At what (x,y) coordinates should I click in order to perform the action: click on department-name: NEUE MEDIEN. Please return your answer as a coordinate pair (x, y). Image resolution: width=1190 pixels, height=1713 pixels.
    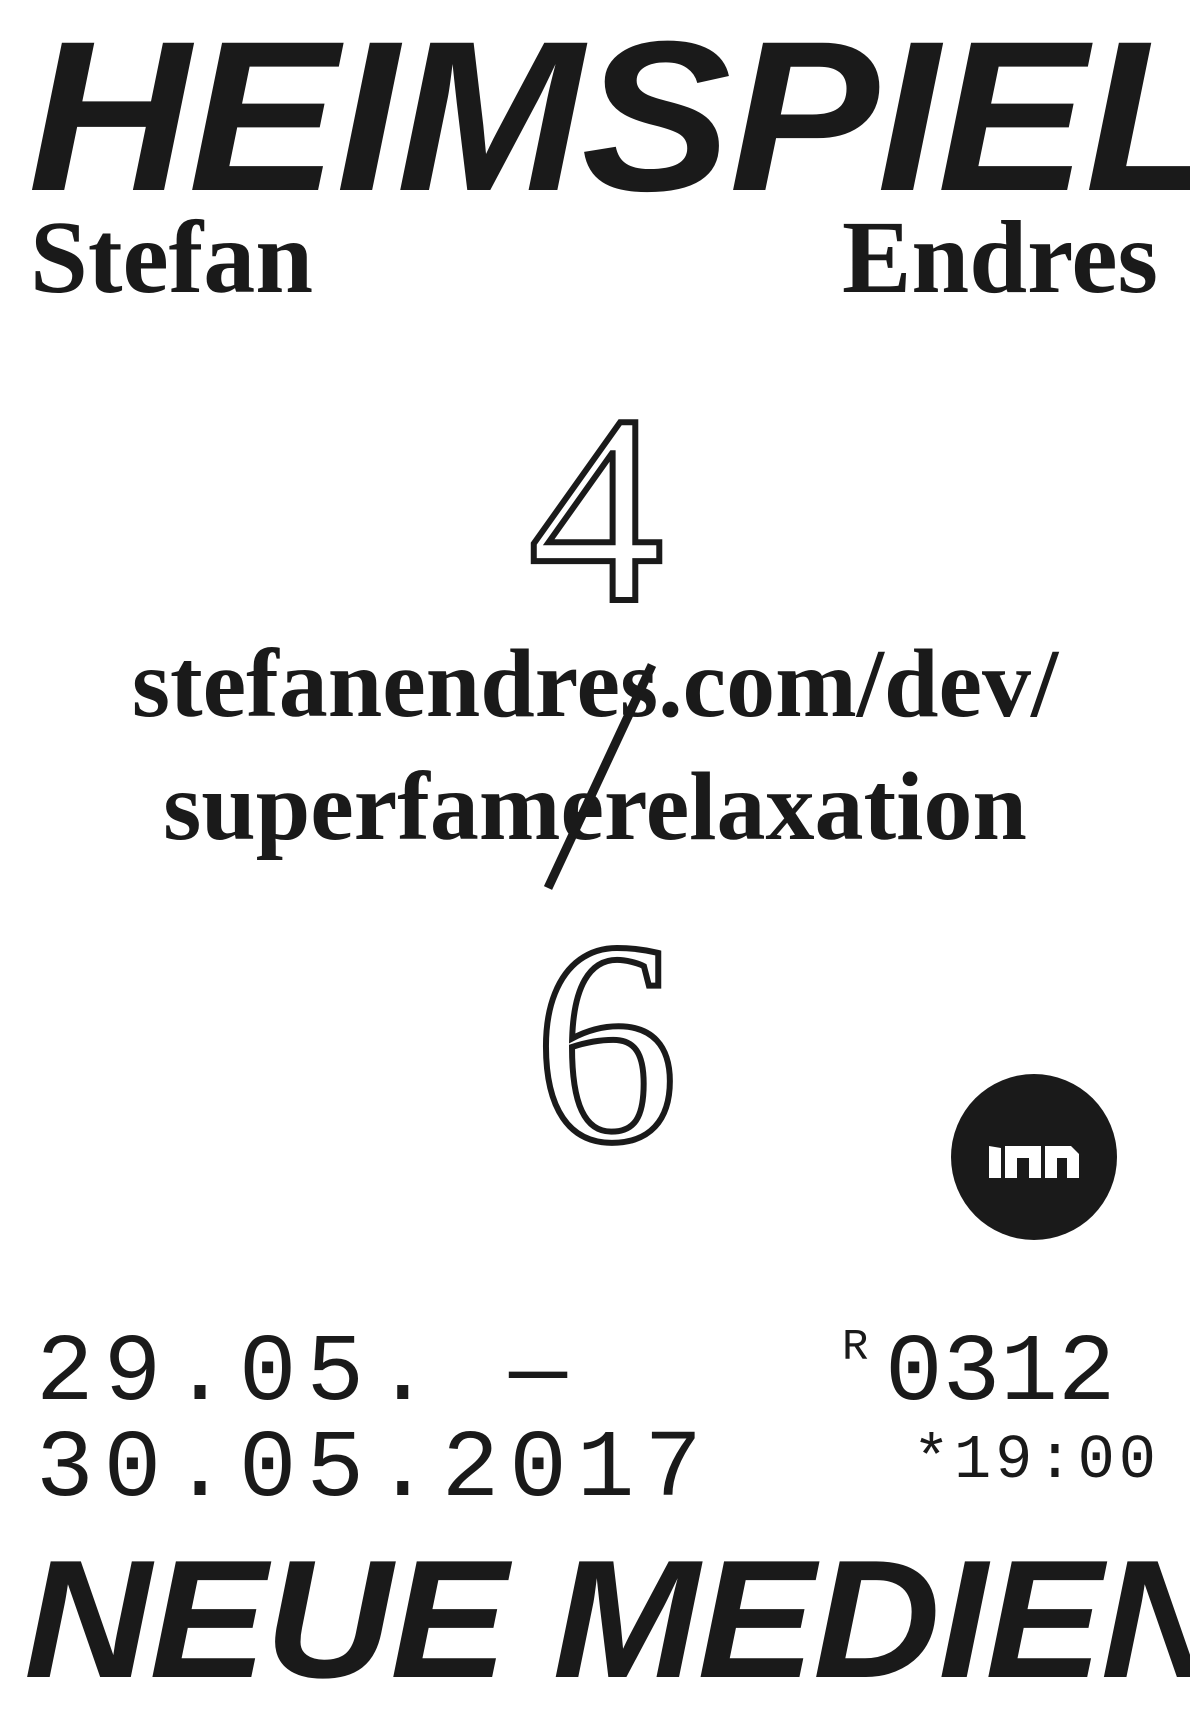
    Looking at the image, I should click on (607, 1619).